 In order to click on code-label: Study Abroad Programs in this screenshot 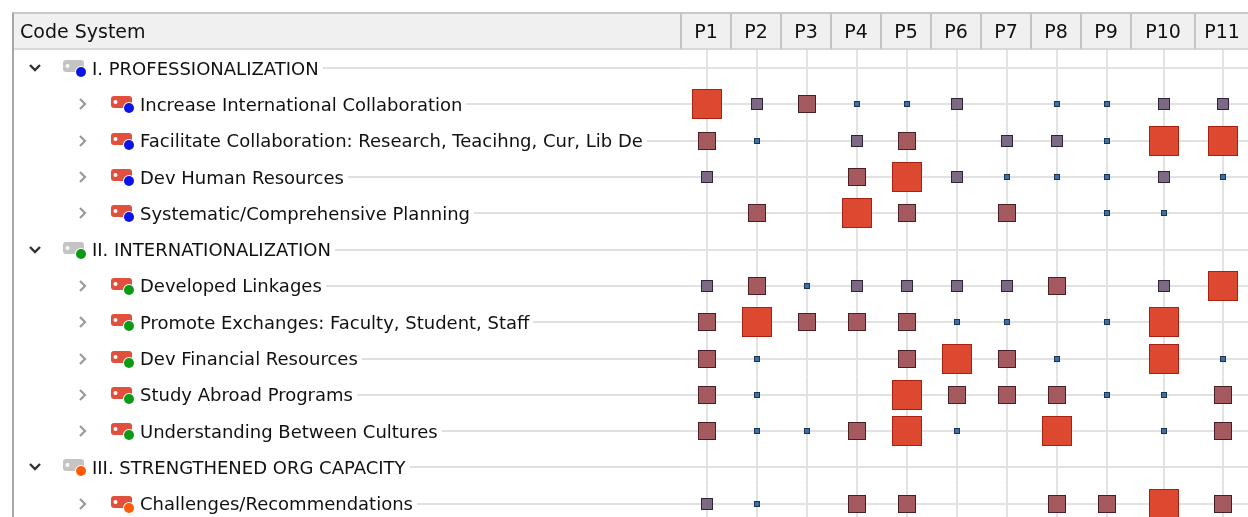, I will do `click(246, 395)`.